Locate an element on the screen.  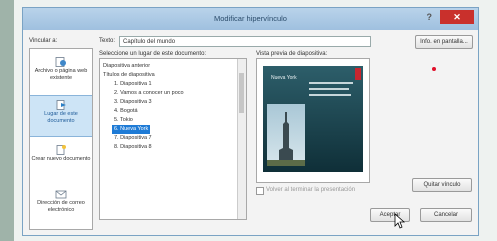
email-icon is located at coordinates (61, 194).